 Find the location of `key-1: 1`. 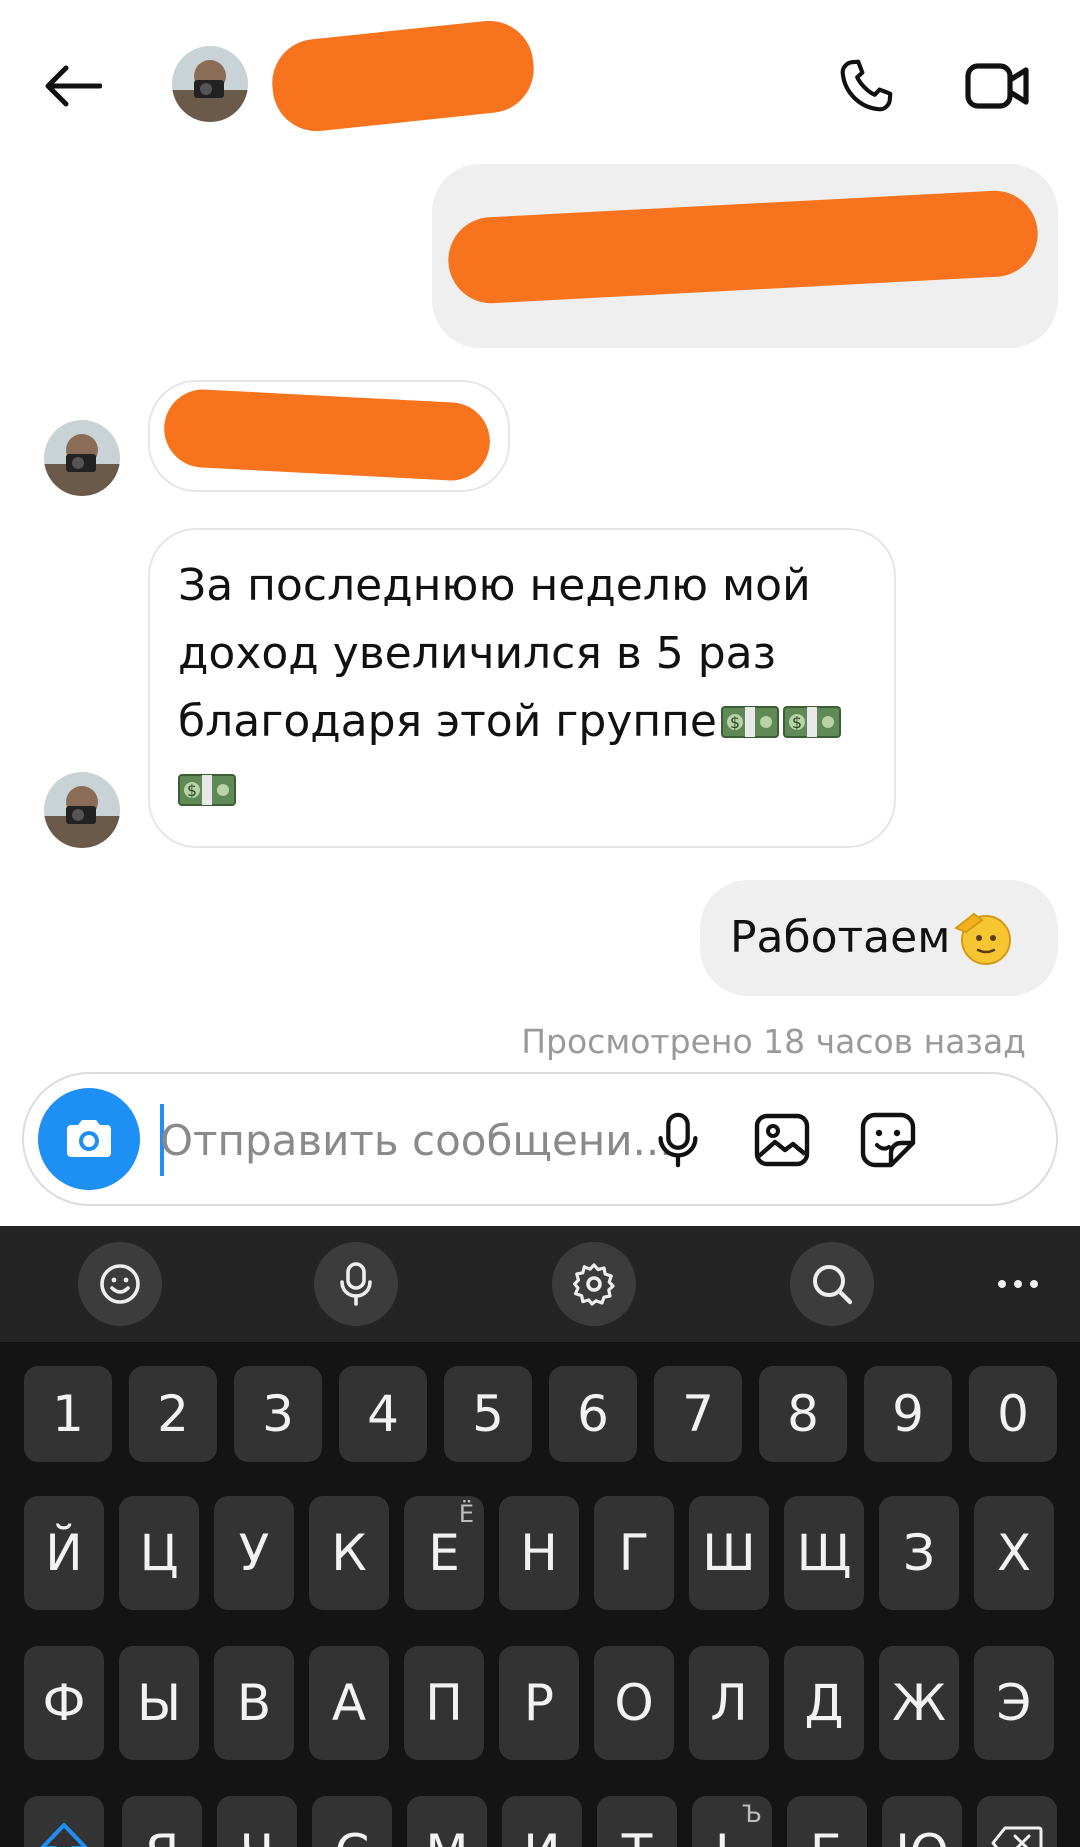

key-1: 1 is located at coordinates (68, 1414).